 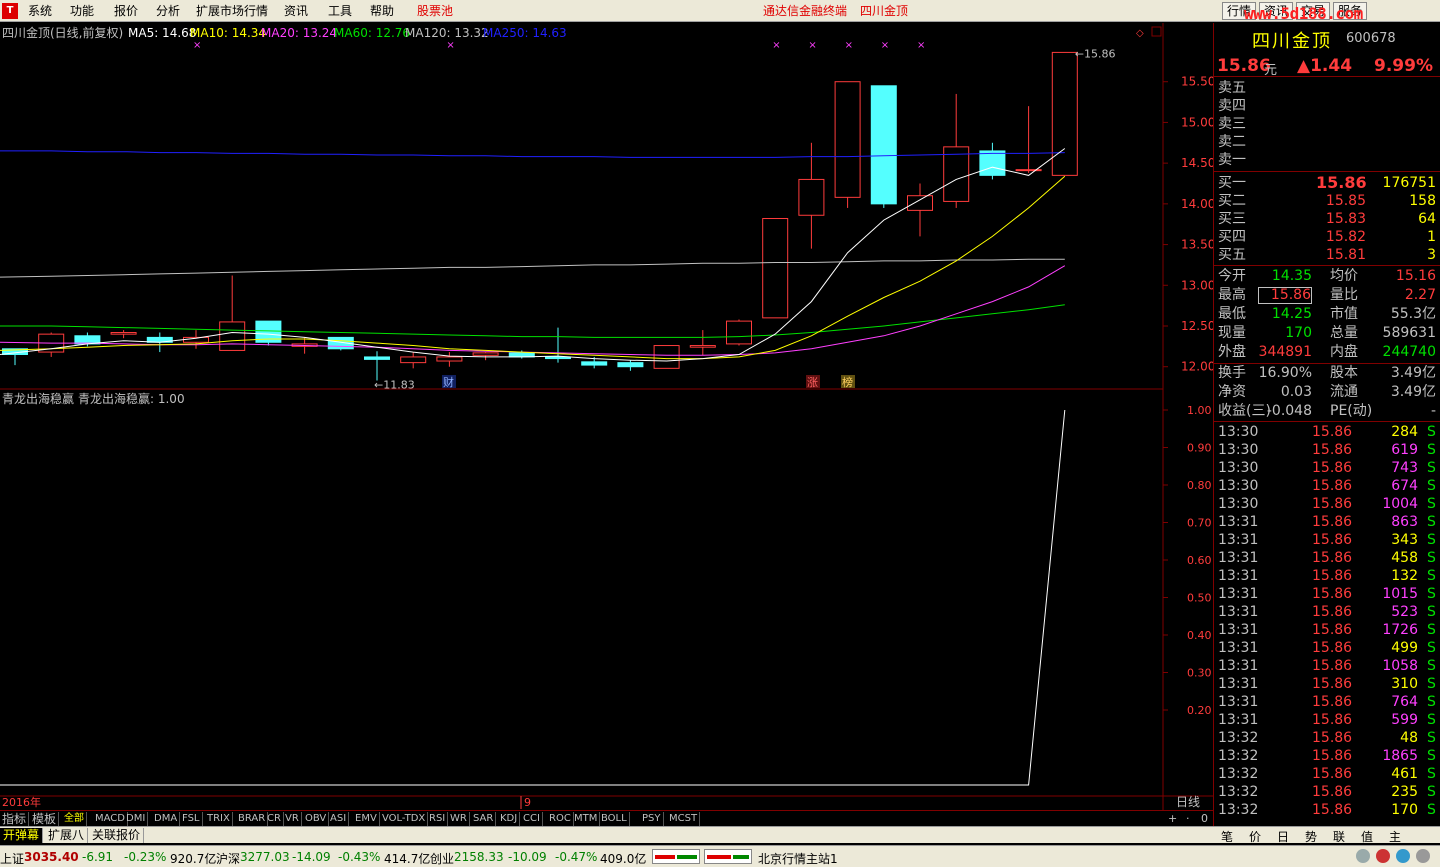 What do you see at coordinates (1328, 201) in the screenshot?
I see `buy-row-1: 买二 15.85 158` at bounding box center [1328, 201].